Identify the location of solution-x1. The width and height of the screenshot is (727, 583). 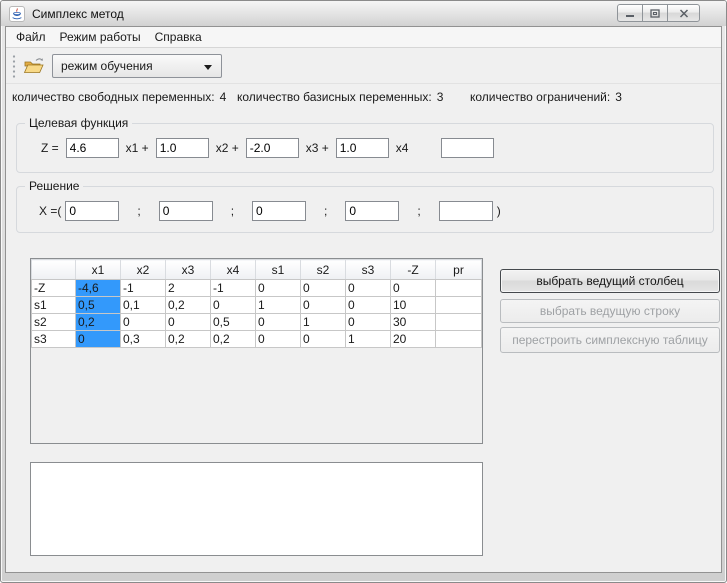
(92, 211).